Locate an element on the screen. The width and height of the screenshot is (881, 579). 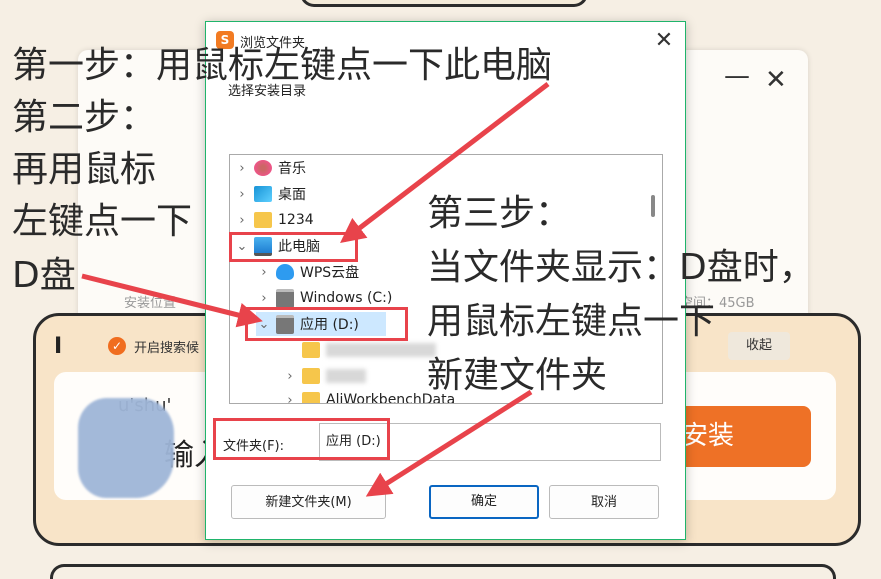
step2-note-line2: 再用鼠标 is located at coordinates (84, 169).